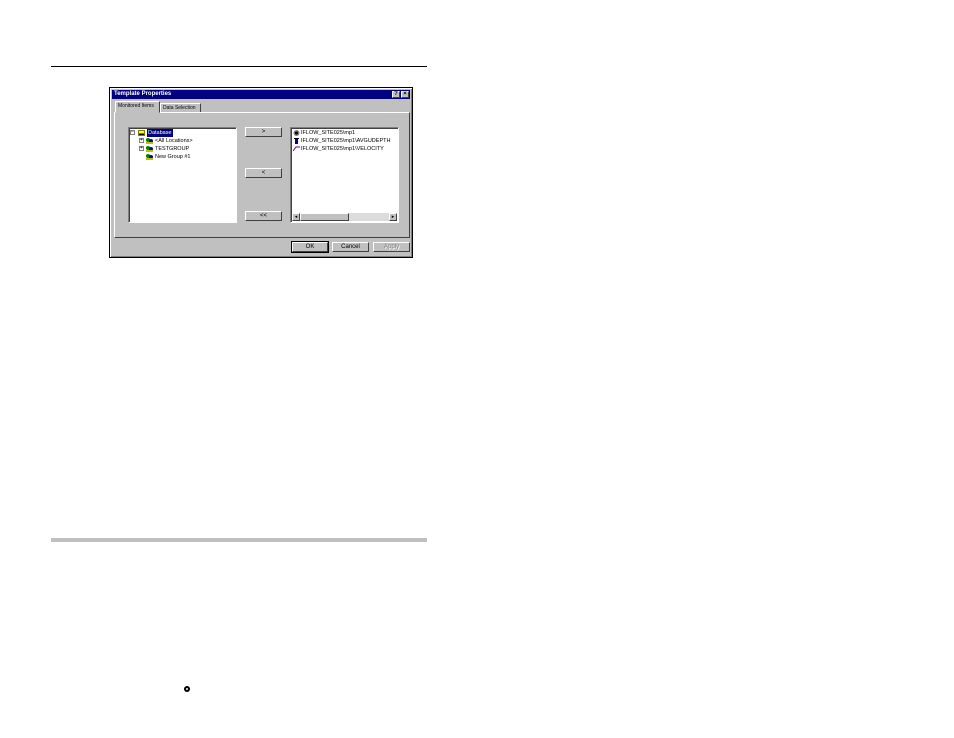 Image resolution: width=954 pixels, height=738 pixels. What do you see at coordinates (296, 148) in the screenshot?
I see `velocity-icon` at bounding box center [296, 148].